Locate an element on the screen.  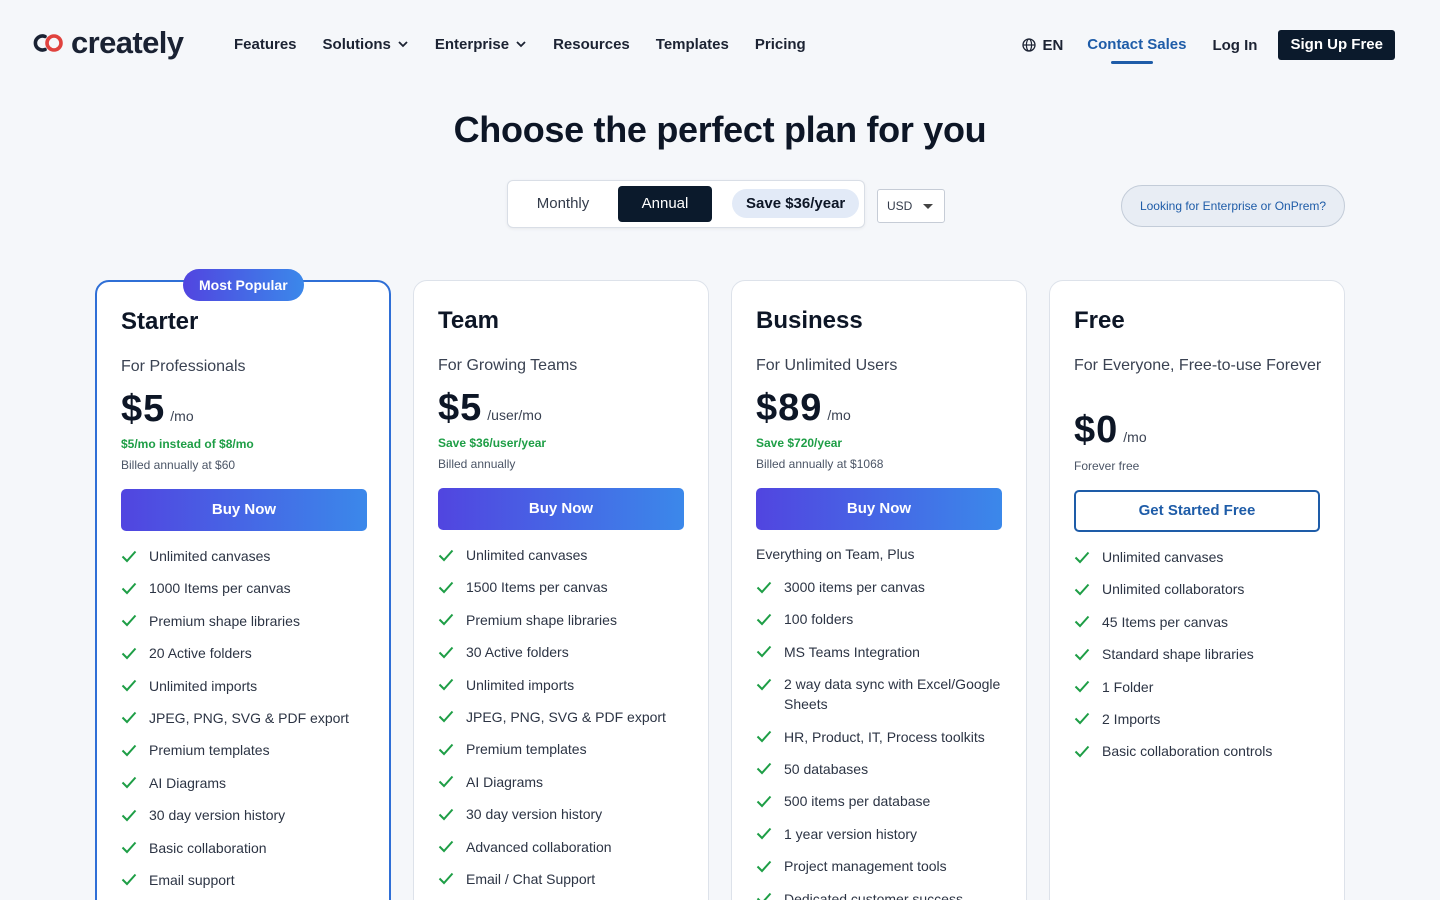
feature-item: Basic collaboration is located at coordinates (246, 848).